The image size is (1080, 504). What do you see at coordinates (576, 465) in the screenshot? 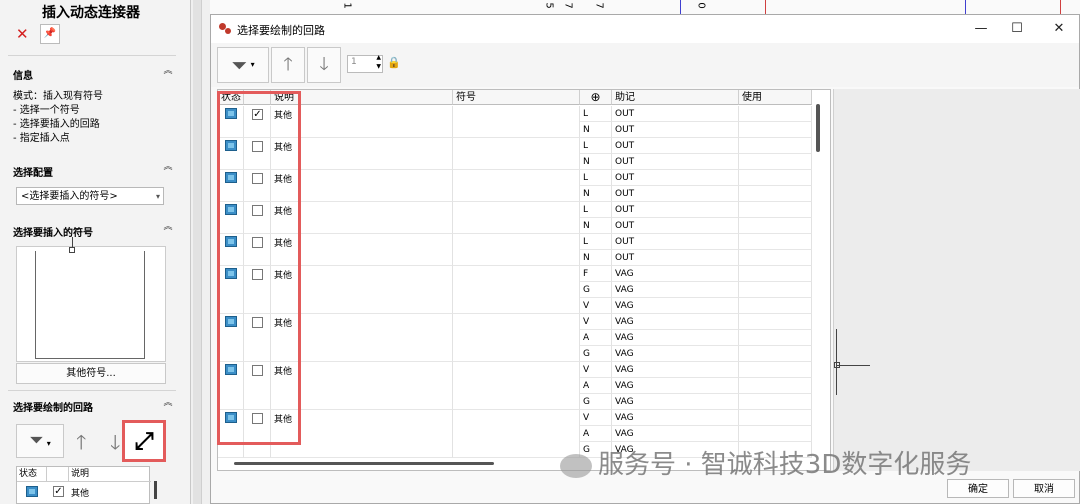
I see `wechat-icon` at bounding box center [576, 465].